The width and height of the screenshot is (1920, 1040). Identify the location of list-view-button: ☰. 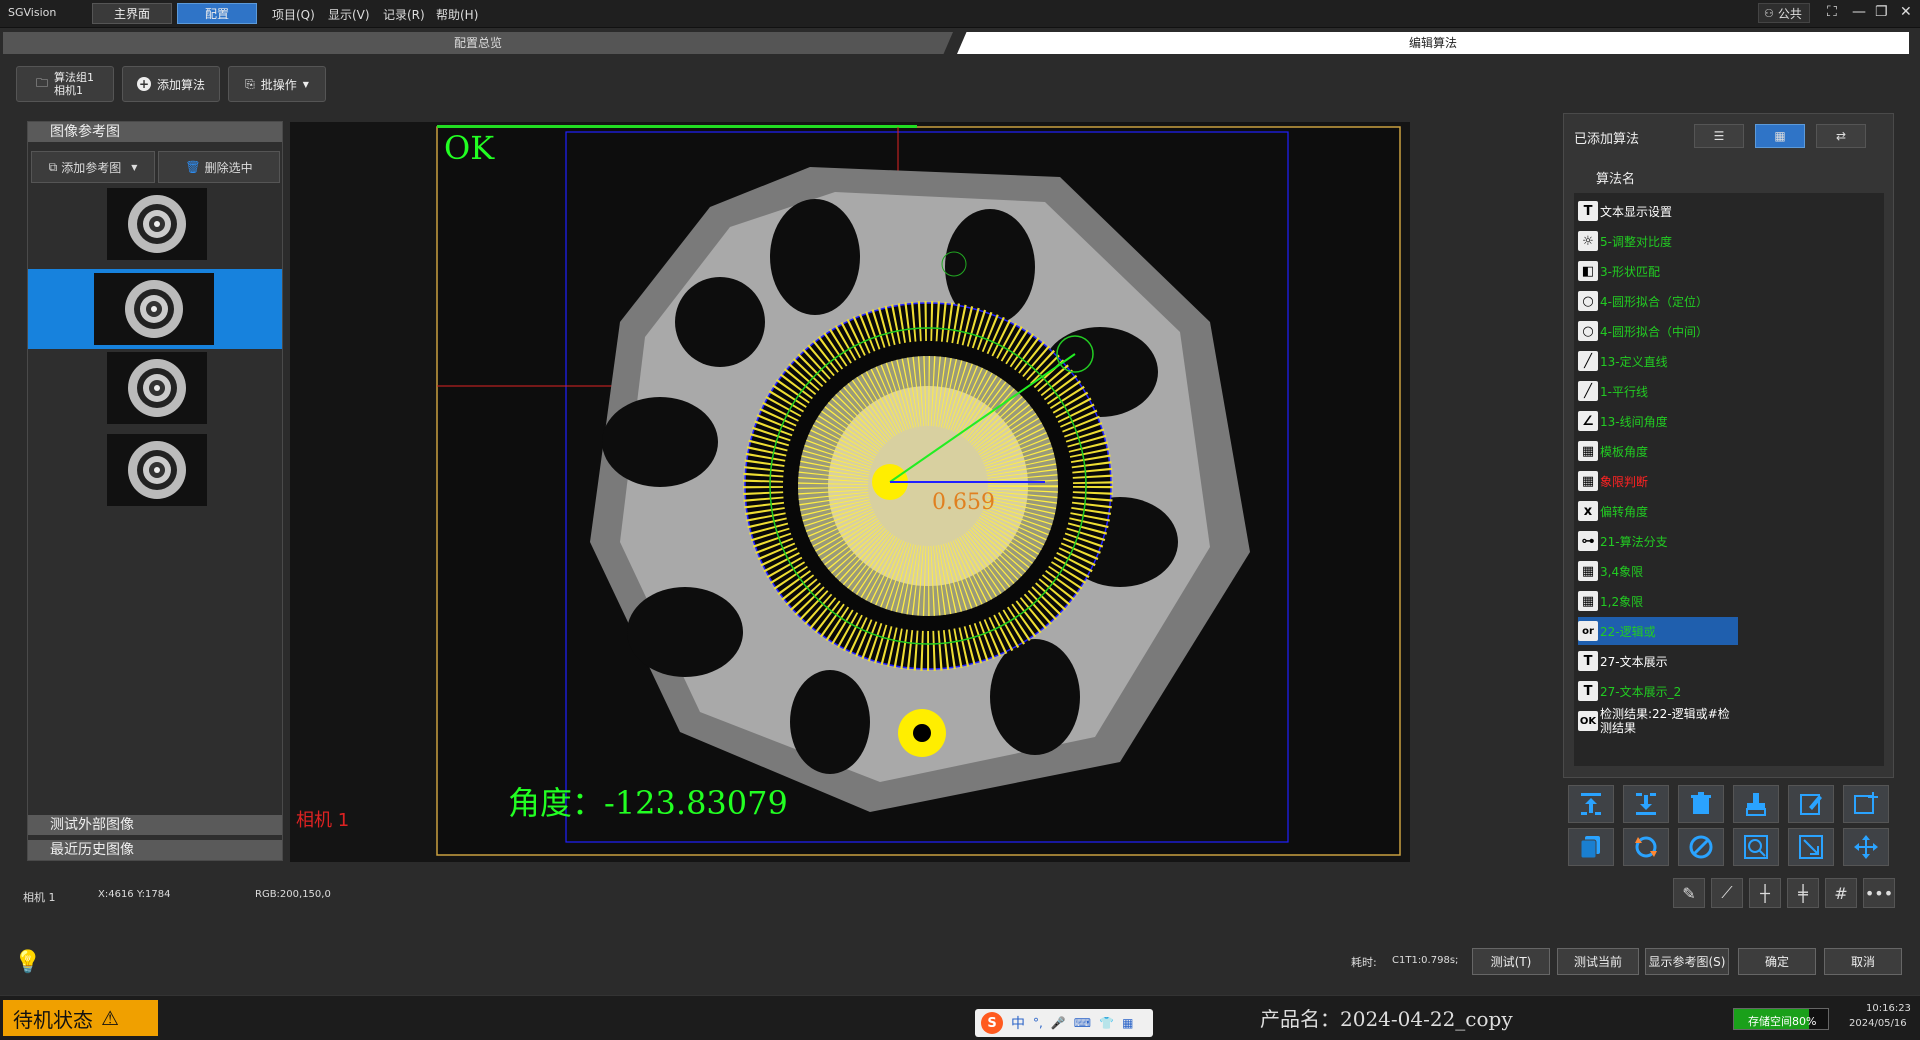
(1719, 136).